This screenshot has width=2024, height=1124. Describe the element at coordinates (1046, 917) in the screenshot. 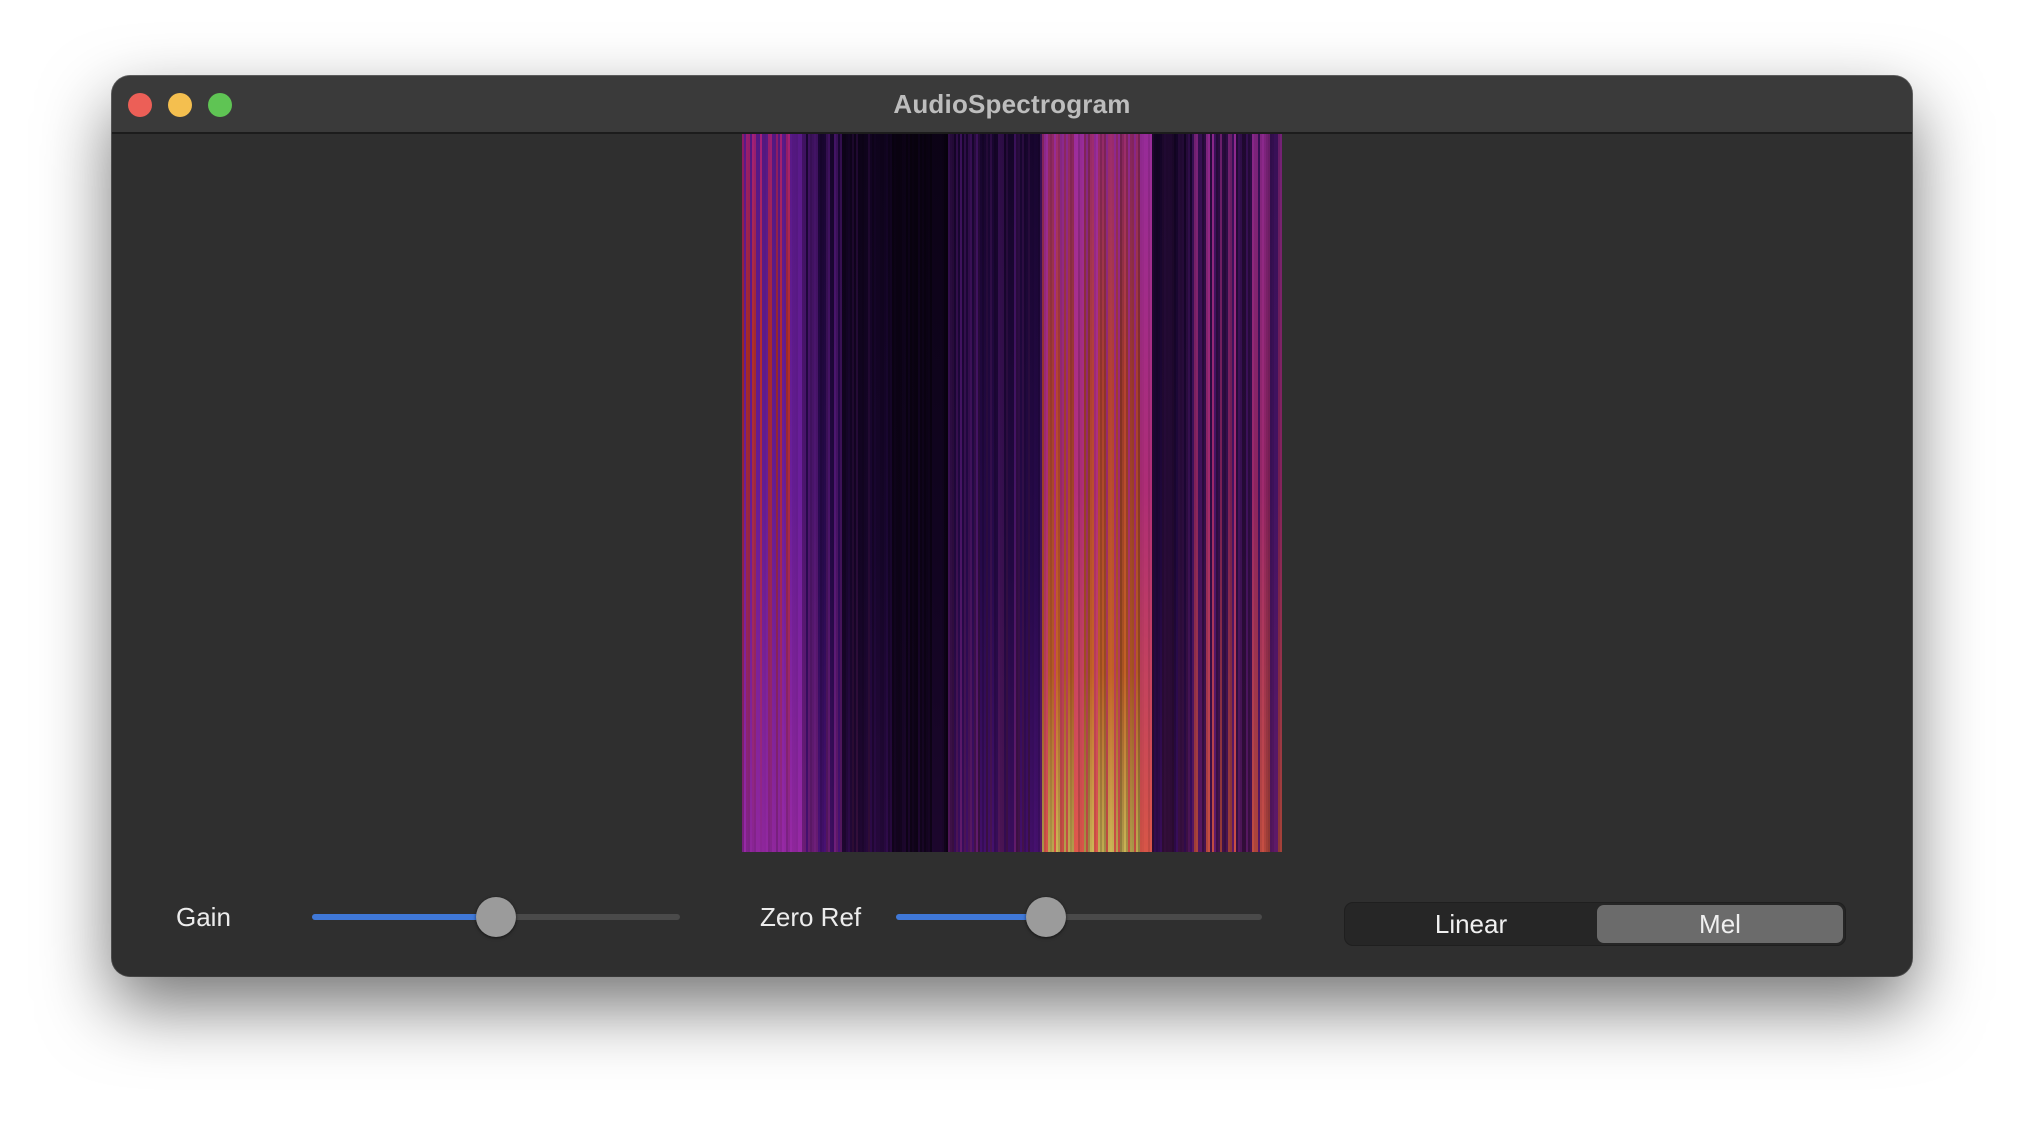

I see `zero-ref-slider-thumb` at that location.